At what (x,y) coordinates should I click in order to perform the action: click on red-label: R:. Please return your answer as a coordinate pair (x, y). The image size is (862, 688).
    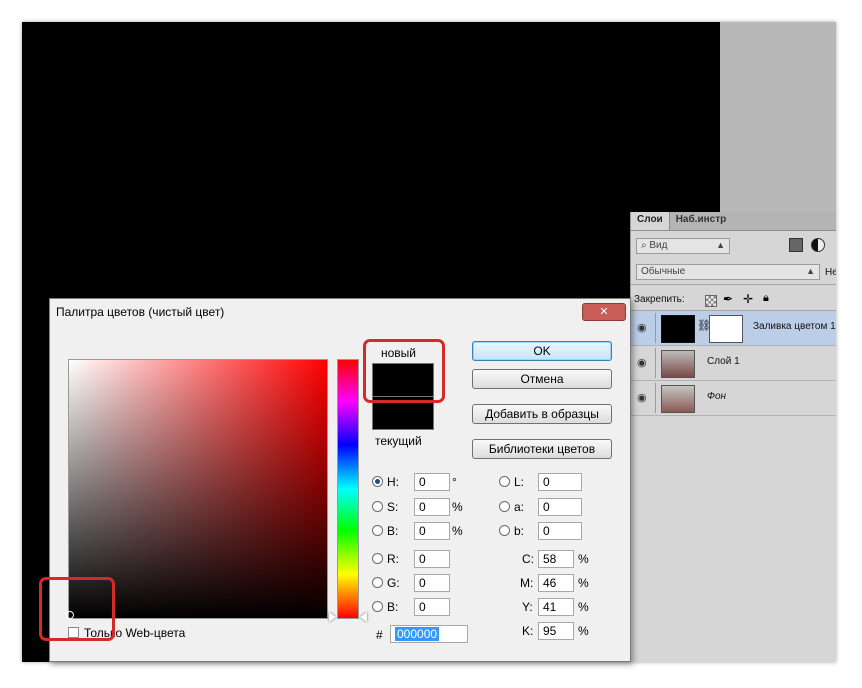
    Looking at the image, I should click on (393, 559).